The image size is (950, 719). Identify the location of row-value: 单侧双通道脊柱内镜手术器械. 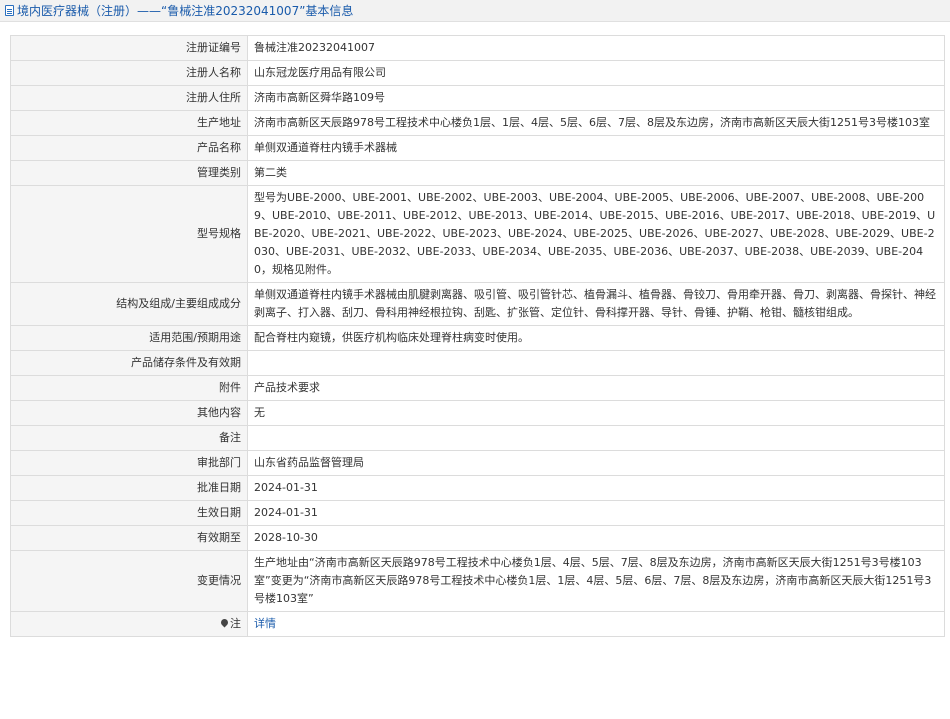
(596, 148).